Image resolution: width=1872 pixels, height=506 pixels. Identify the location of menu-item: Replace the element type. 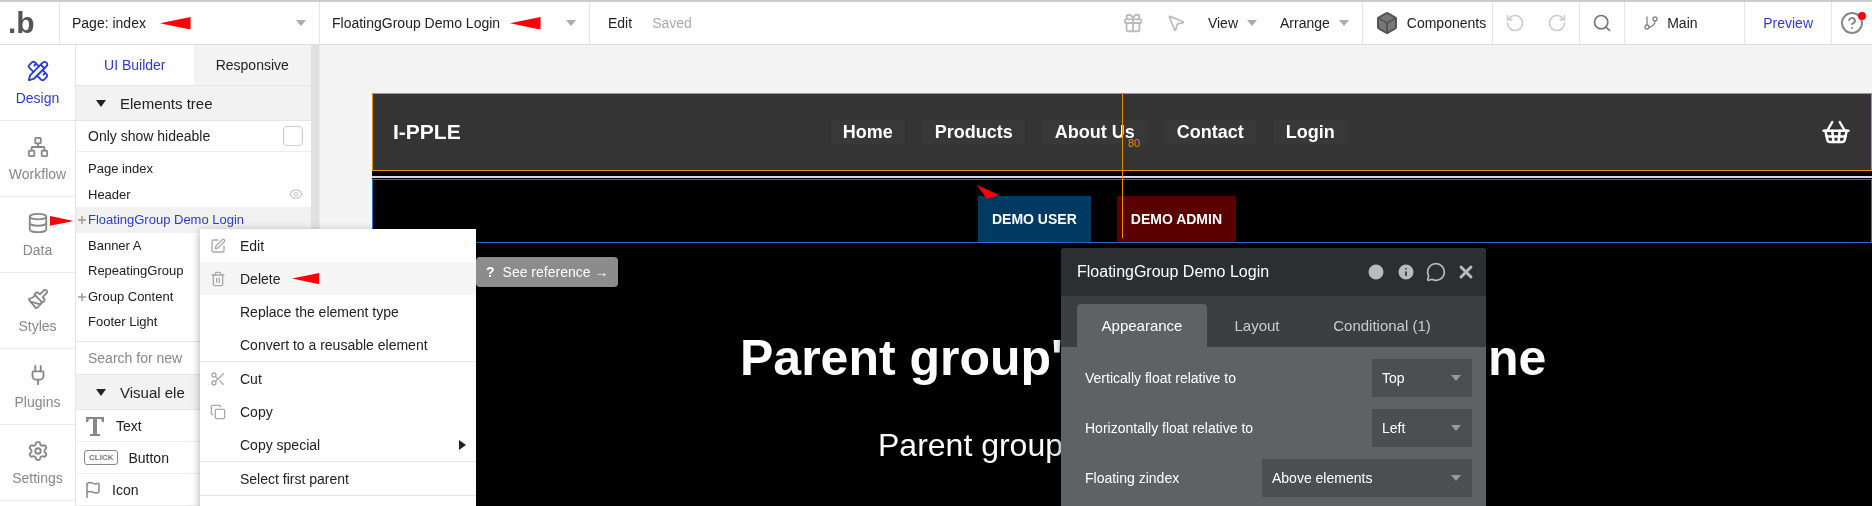
(338, 311).